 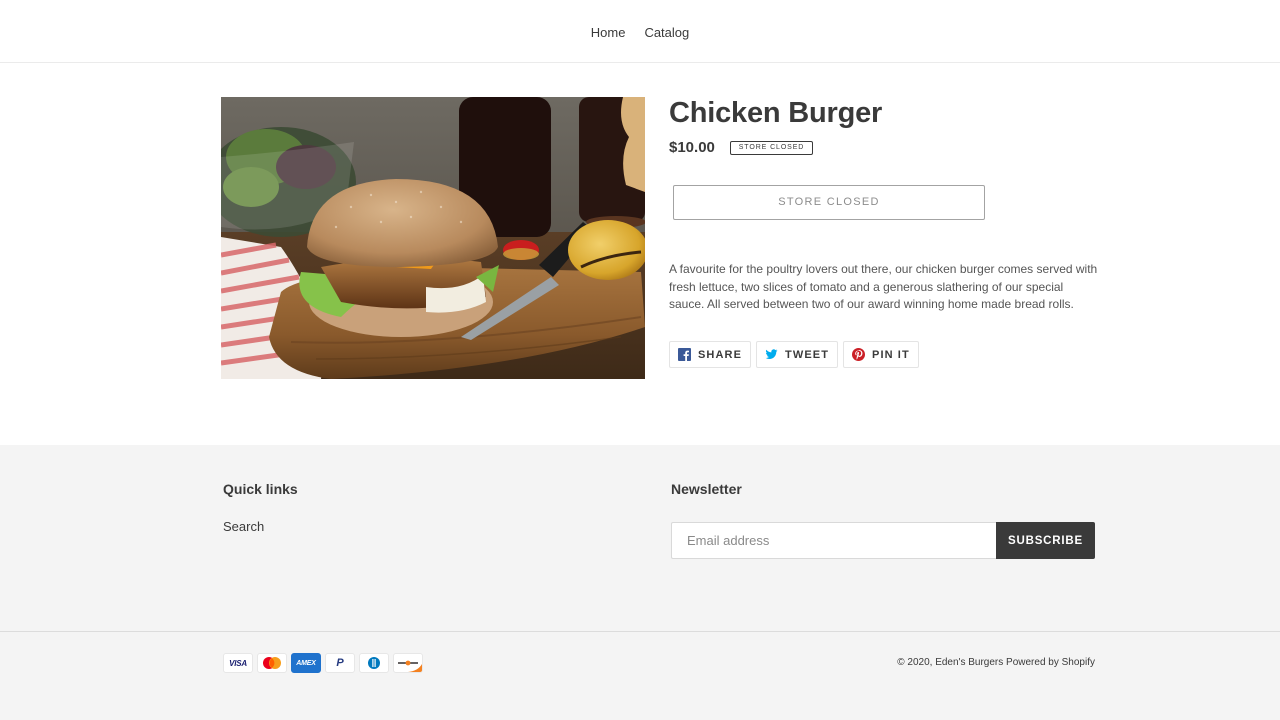 I want to click on product-title: Chicken Burger, so click(x=776, y=113).